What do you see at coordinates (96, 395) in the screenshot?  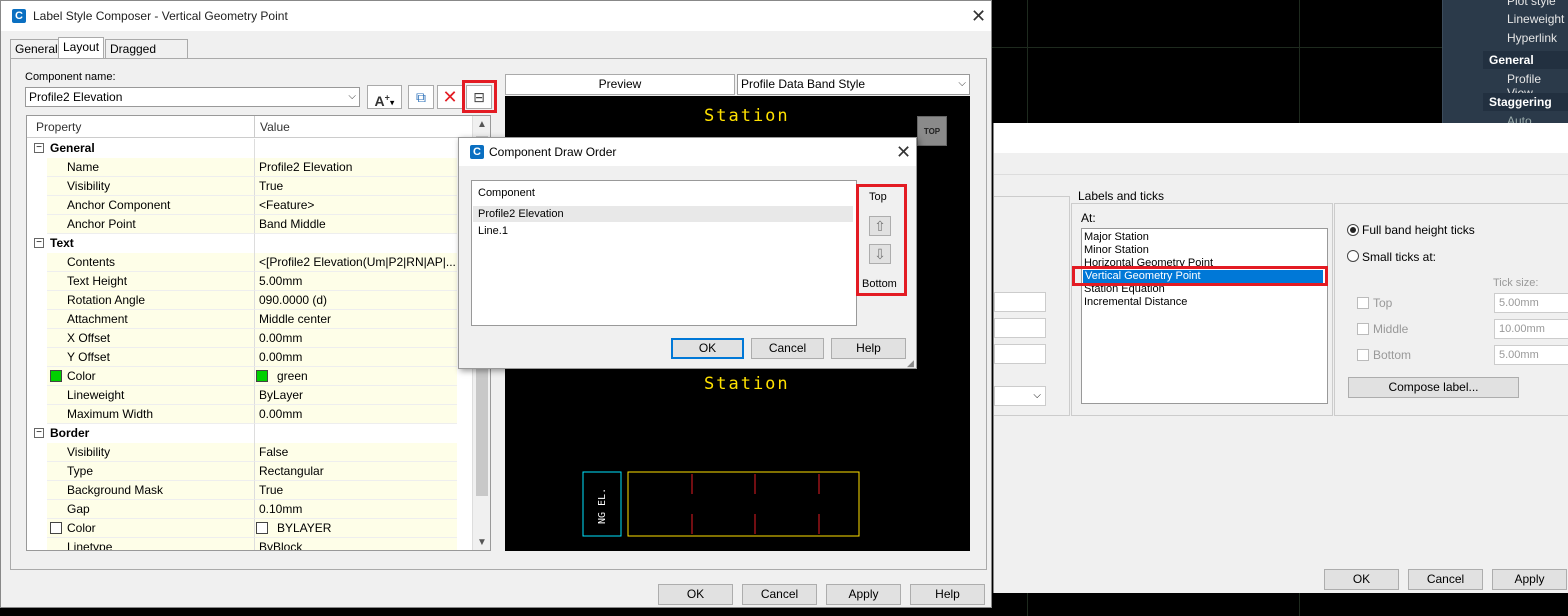 I see `property-label: Lineweight` at bounding box center [96, 395].